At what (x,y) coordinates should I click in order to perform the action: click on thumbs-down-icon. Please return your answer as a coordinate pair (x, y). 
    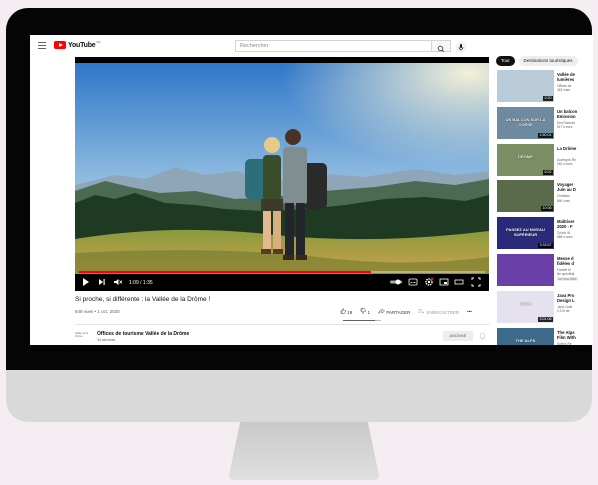
    Looking at the image, I should click on (364, 311).